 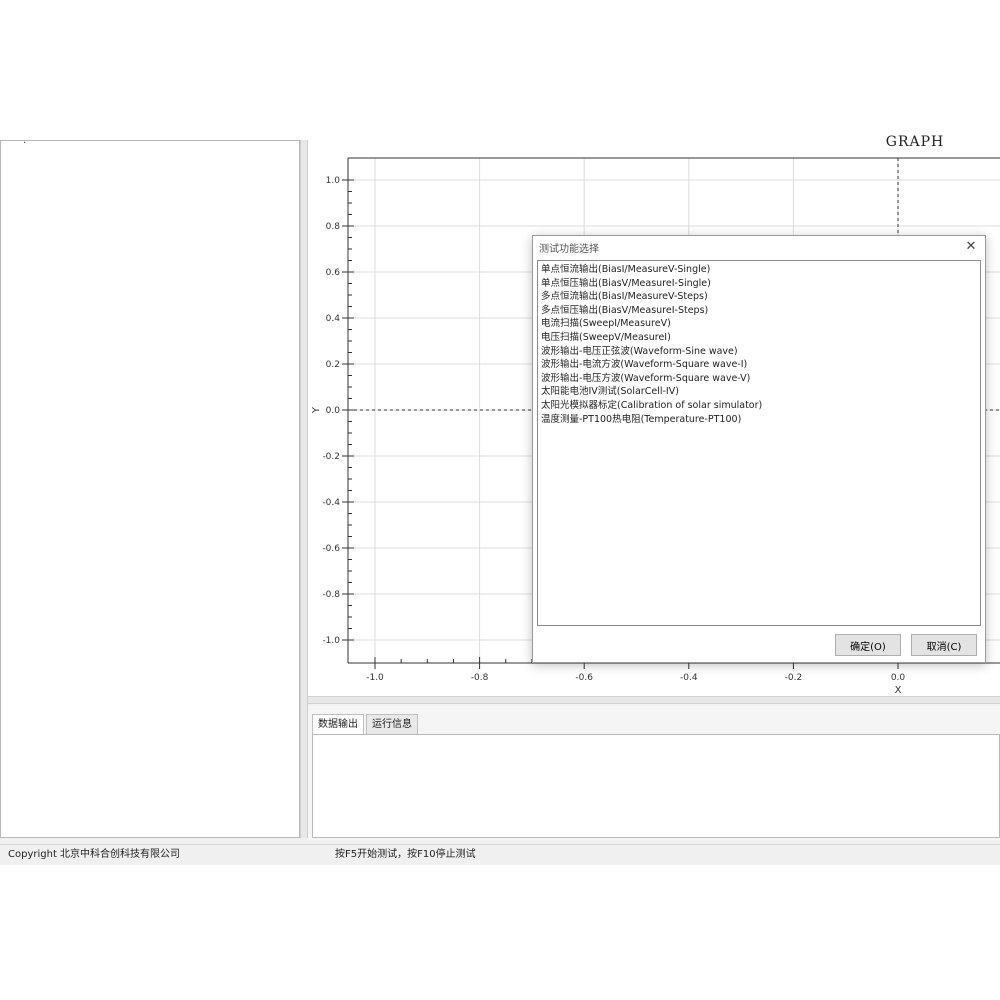 What do you see at coordinates (333, 411) in the screenshot?
I see `y-tick-label: 0.0` at bounding box center [333, 411].